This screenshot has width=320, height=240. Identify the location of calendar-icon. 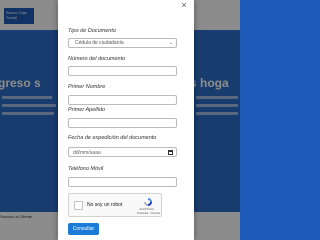
(170, 152).